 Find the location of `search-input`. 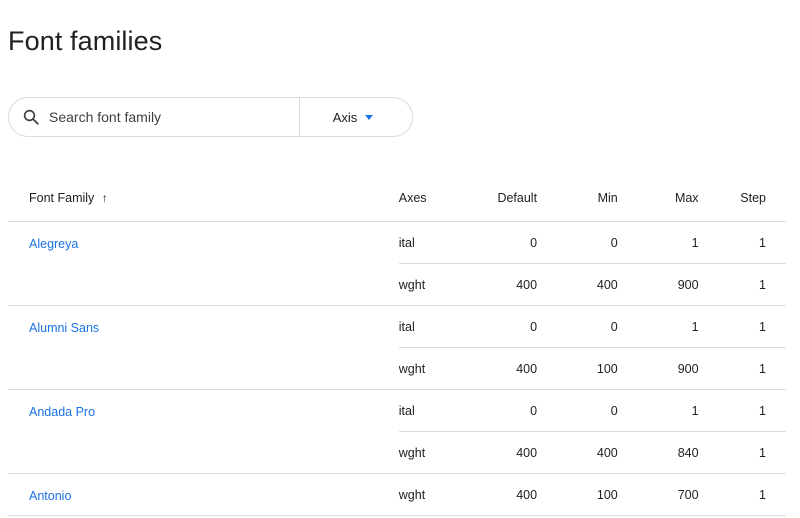

search-input is located at coordinates (174, 117).